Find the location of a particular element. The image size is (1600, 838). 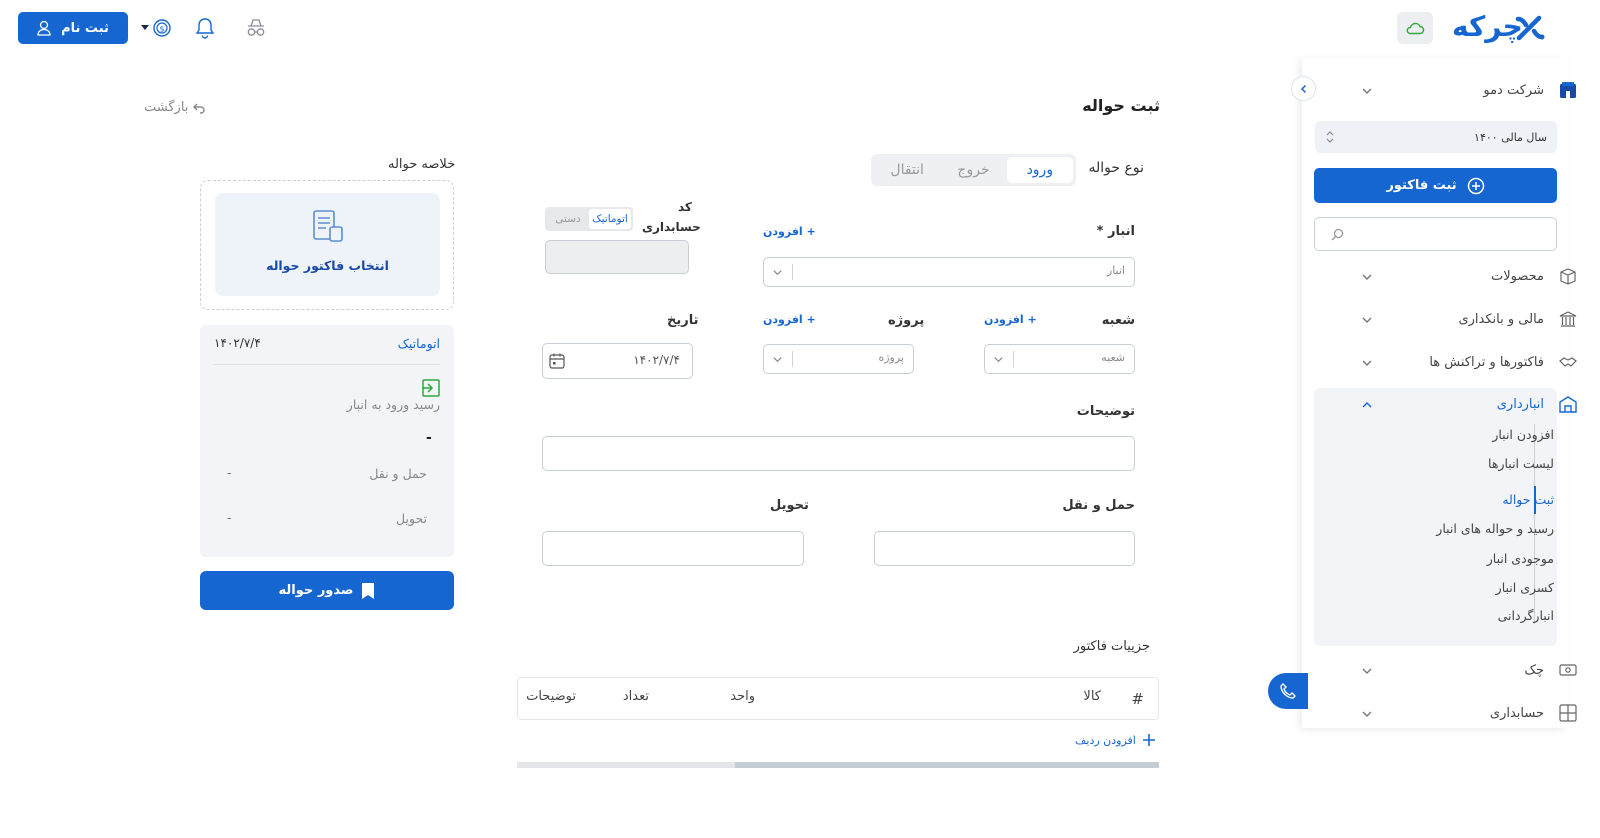

add-warehouse-link: + افزودن is located at coordinates (789, 231).